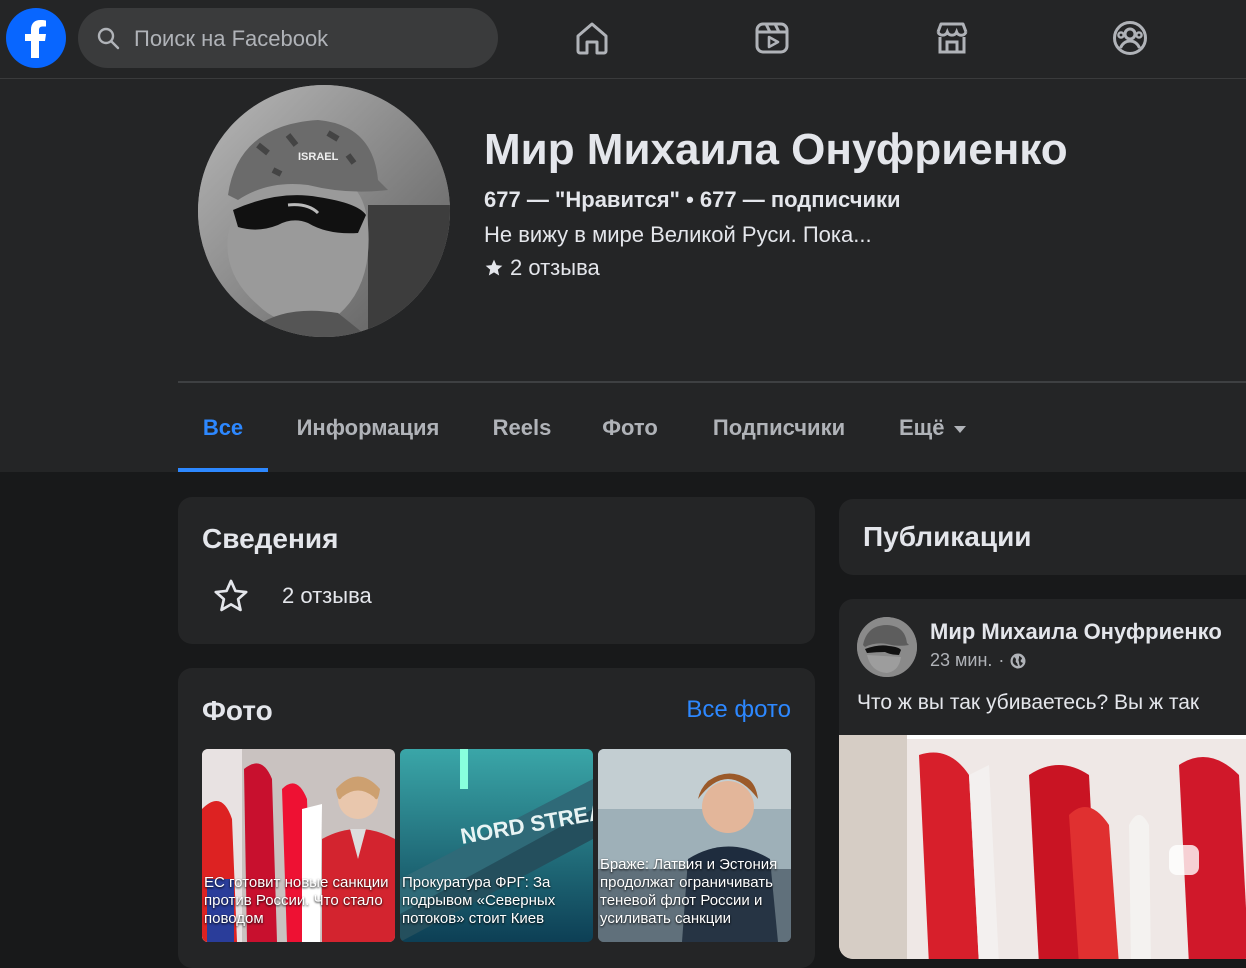 This screenshot has width=1246, height=968. I want to click on likes-followers-count: 677 — "Нравится" • 677 — подписчики, so click(692, 200).